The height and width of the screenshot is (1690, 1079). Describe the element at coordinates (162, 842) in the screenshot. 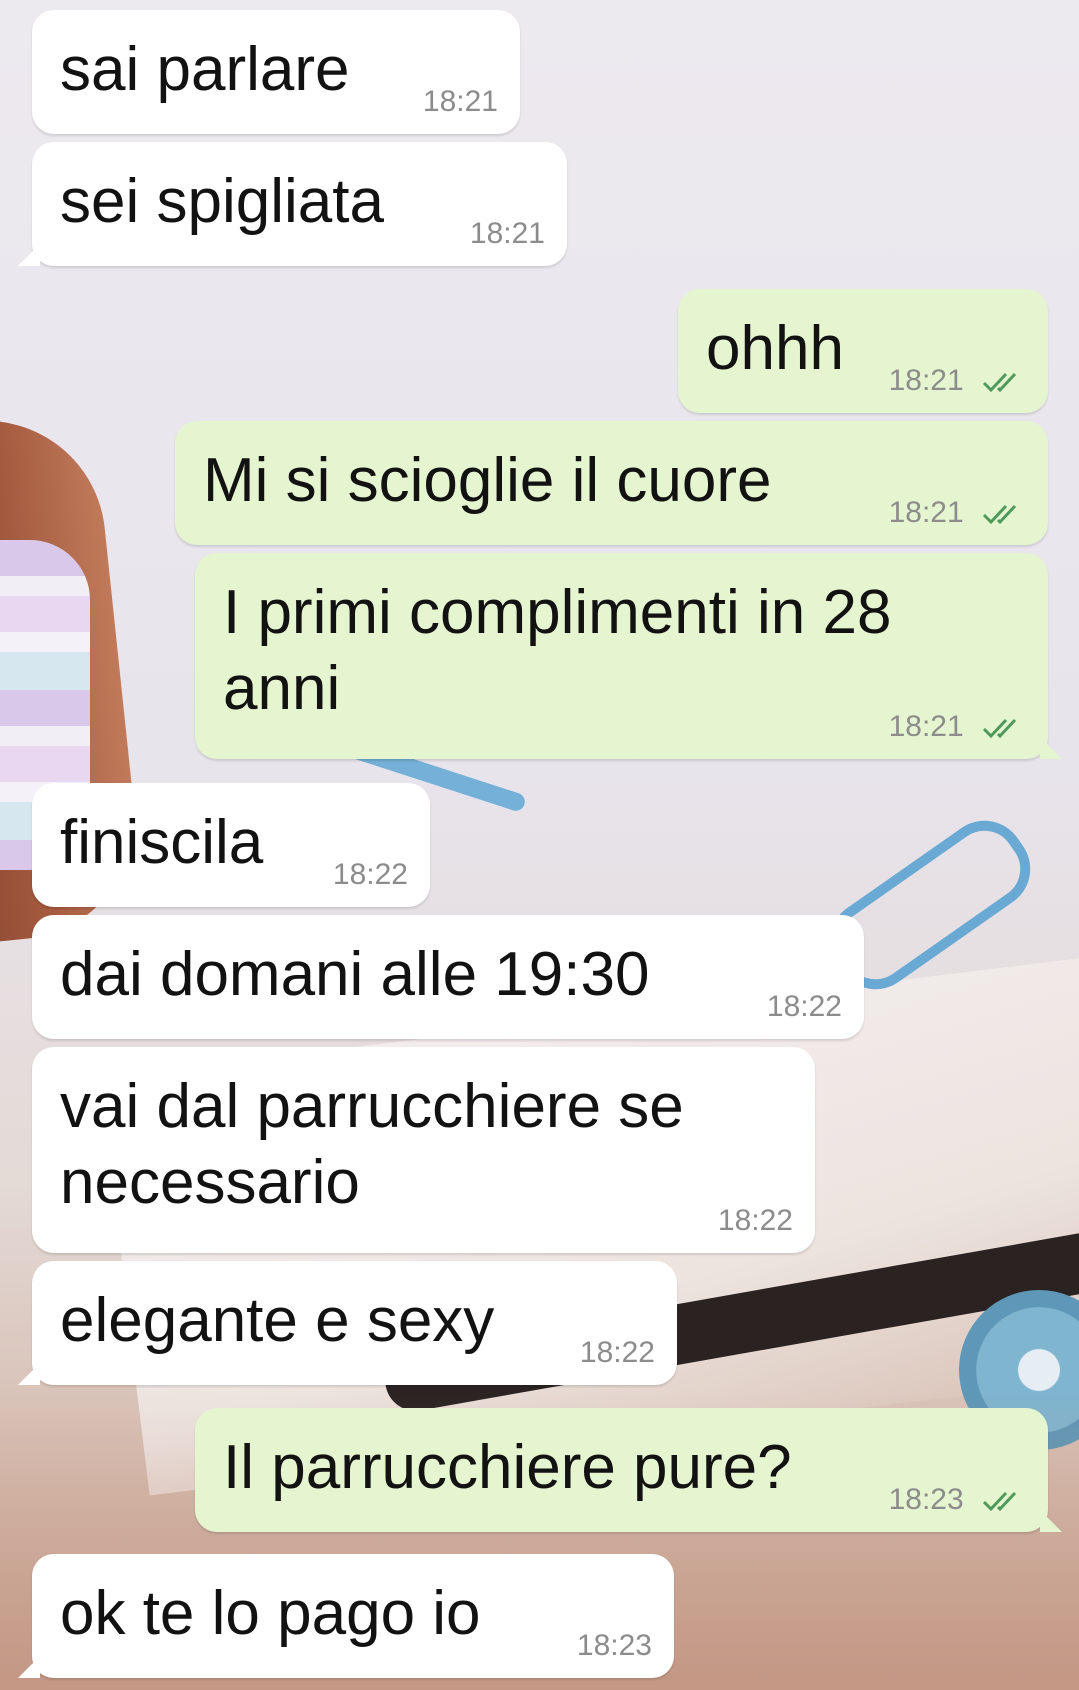

I see `message-text: finiscila` at that location.